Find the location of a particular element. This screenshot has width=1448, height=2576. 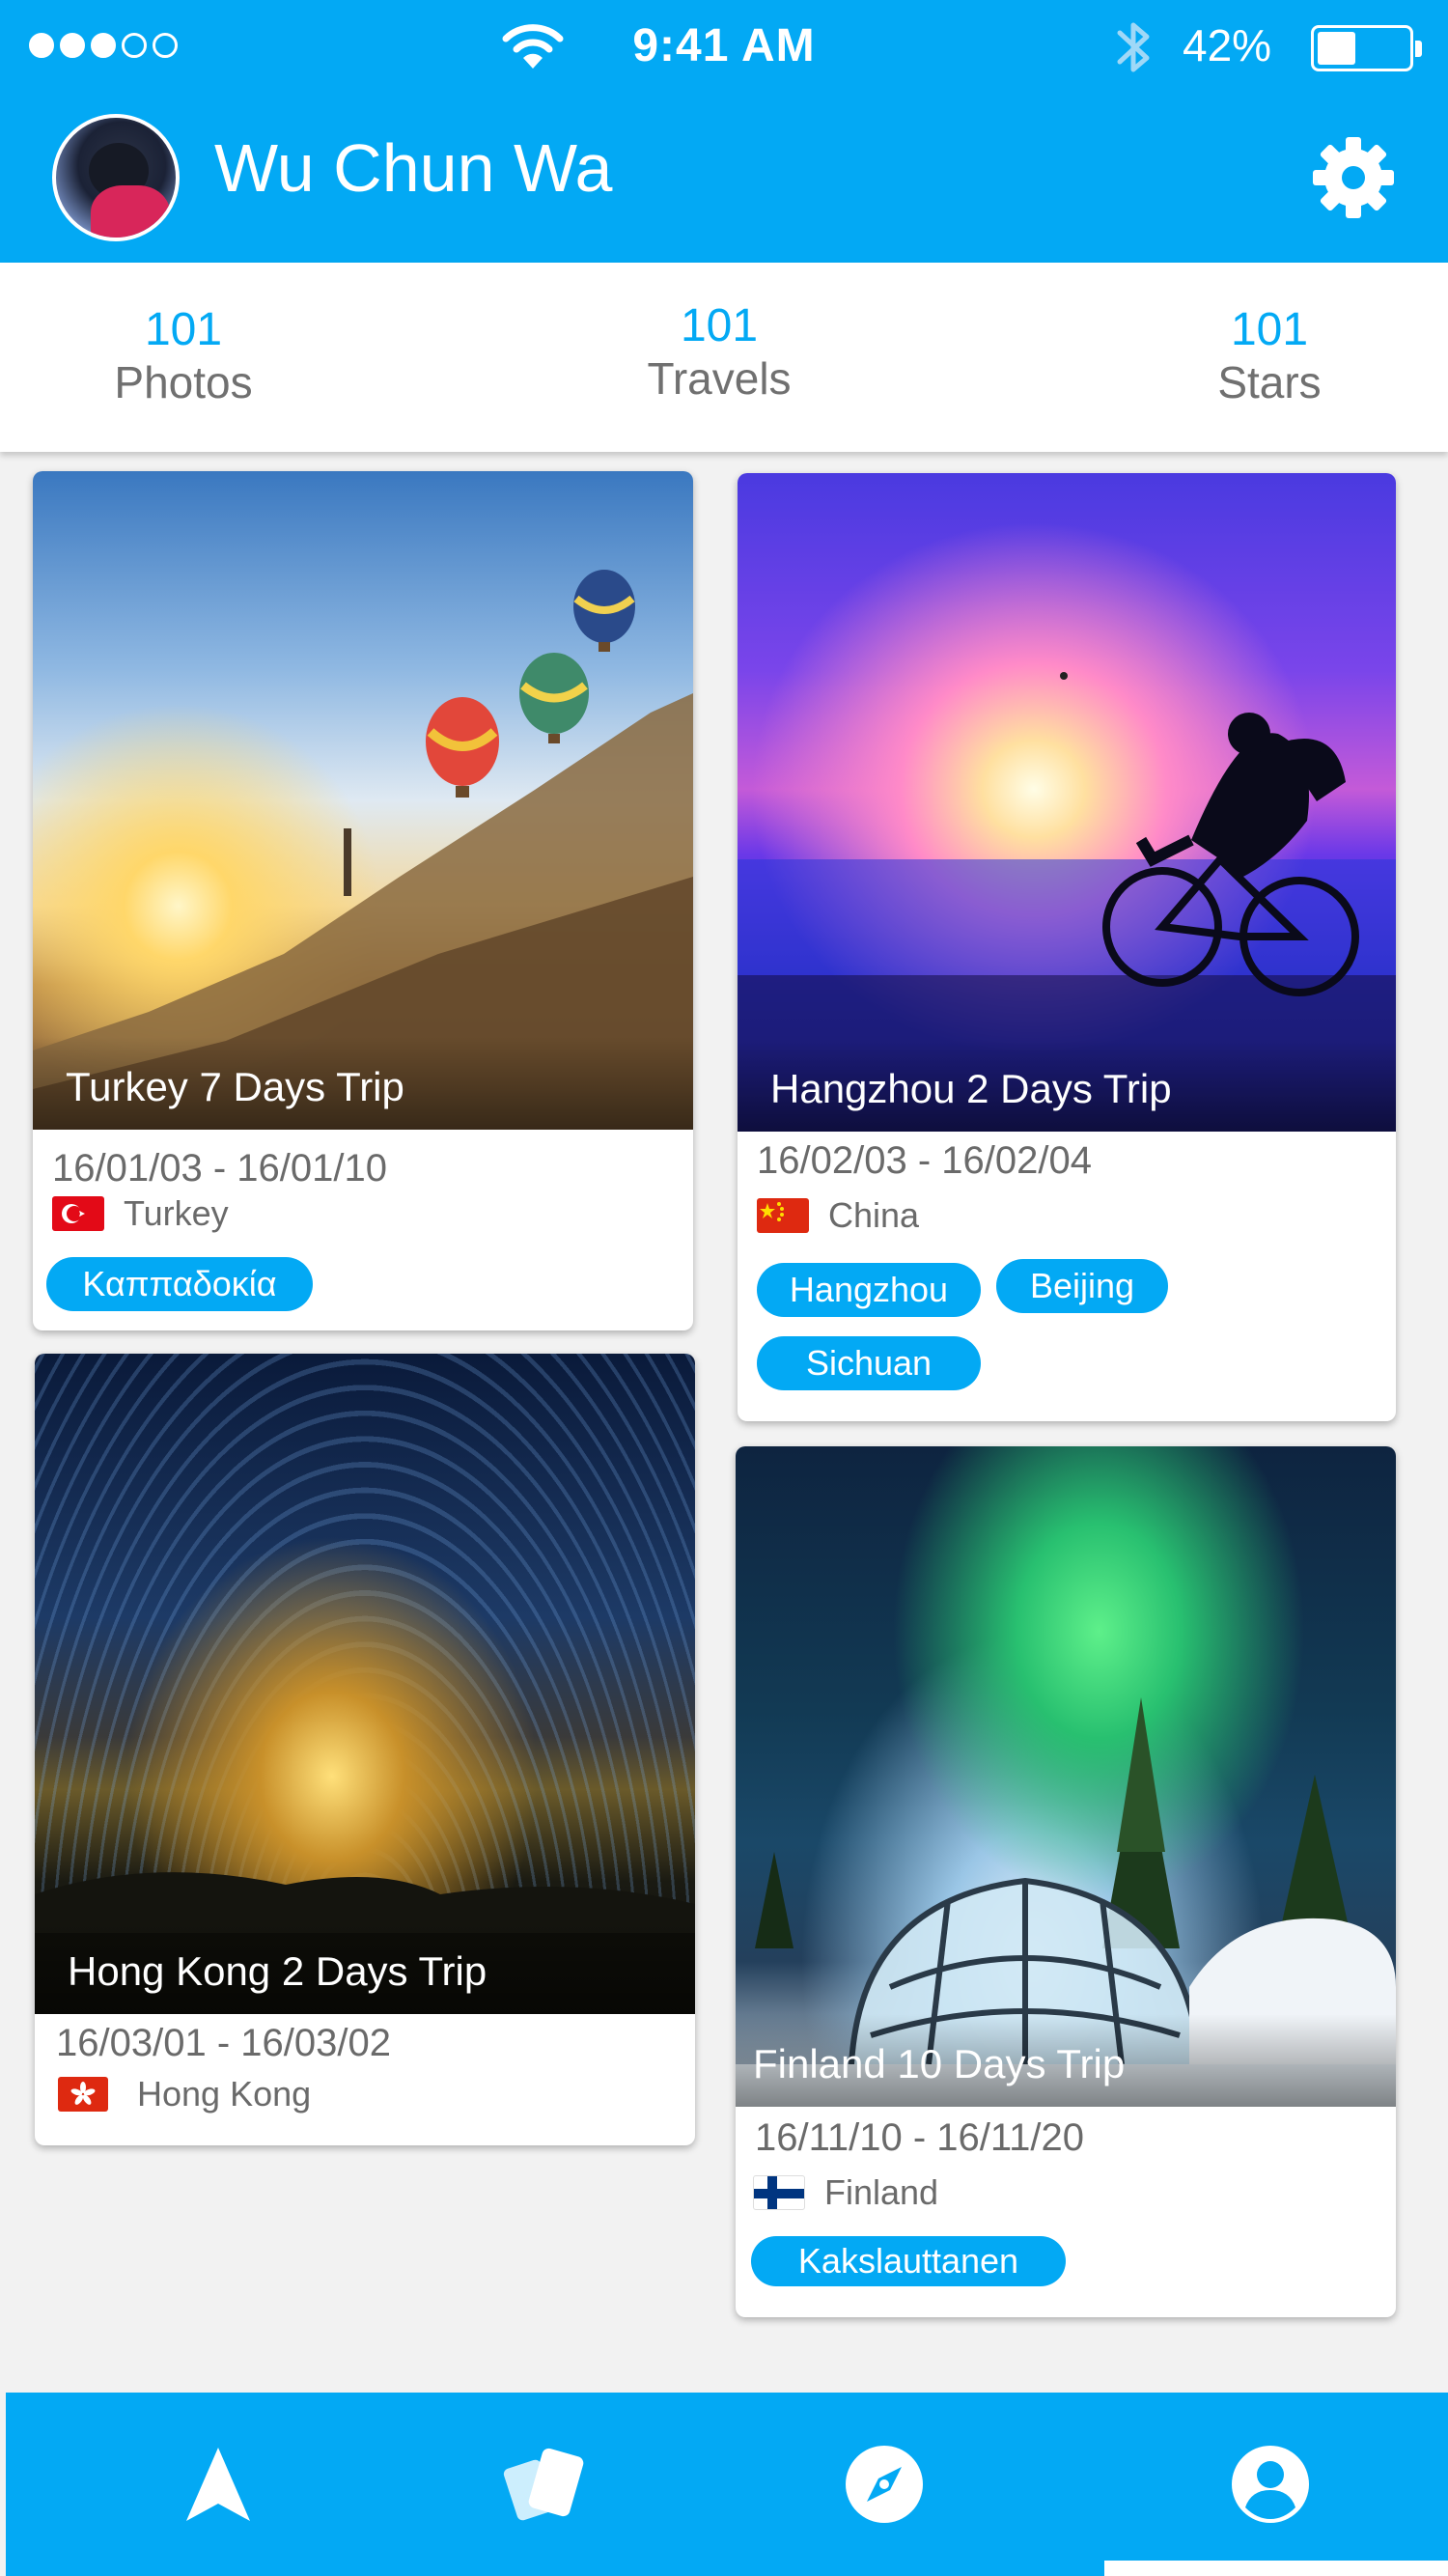

trip-photo: Hangzhou 2 Days Trip is located at coordinates (1067, 803).